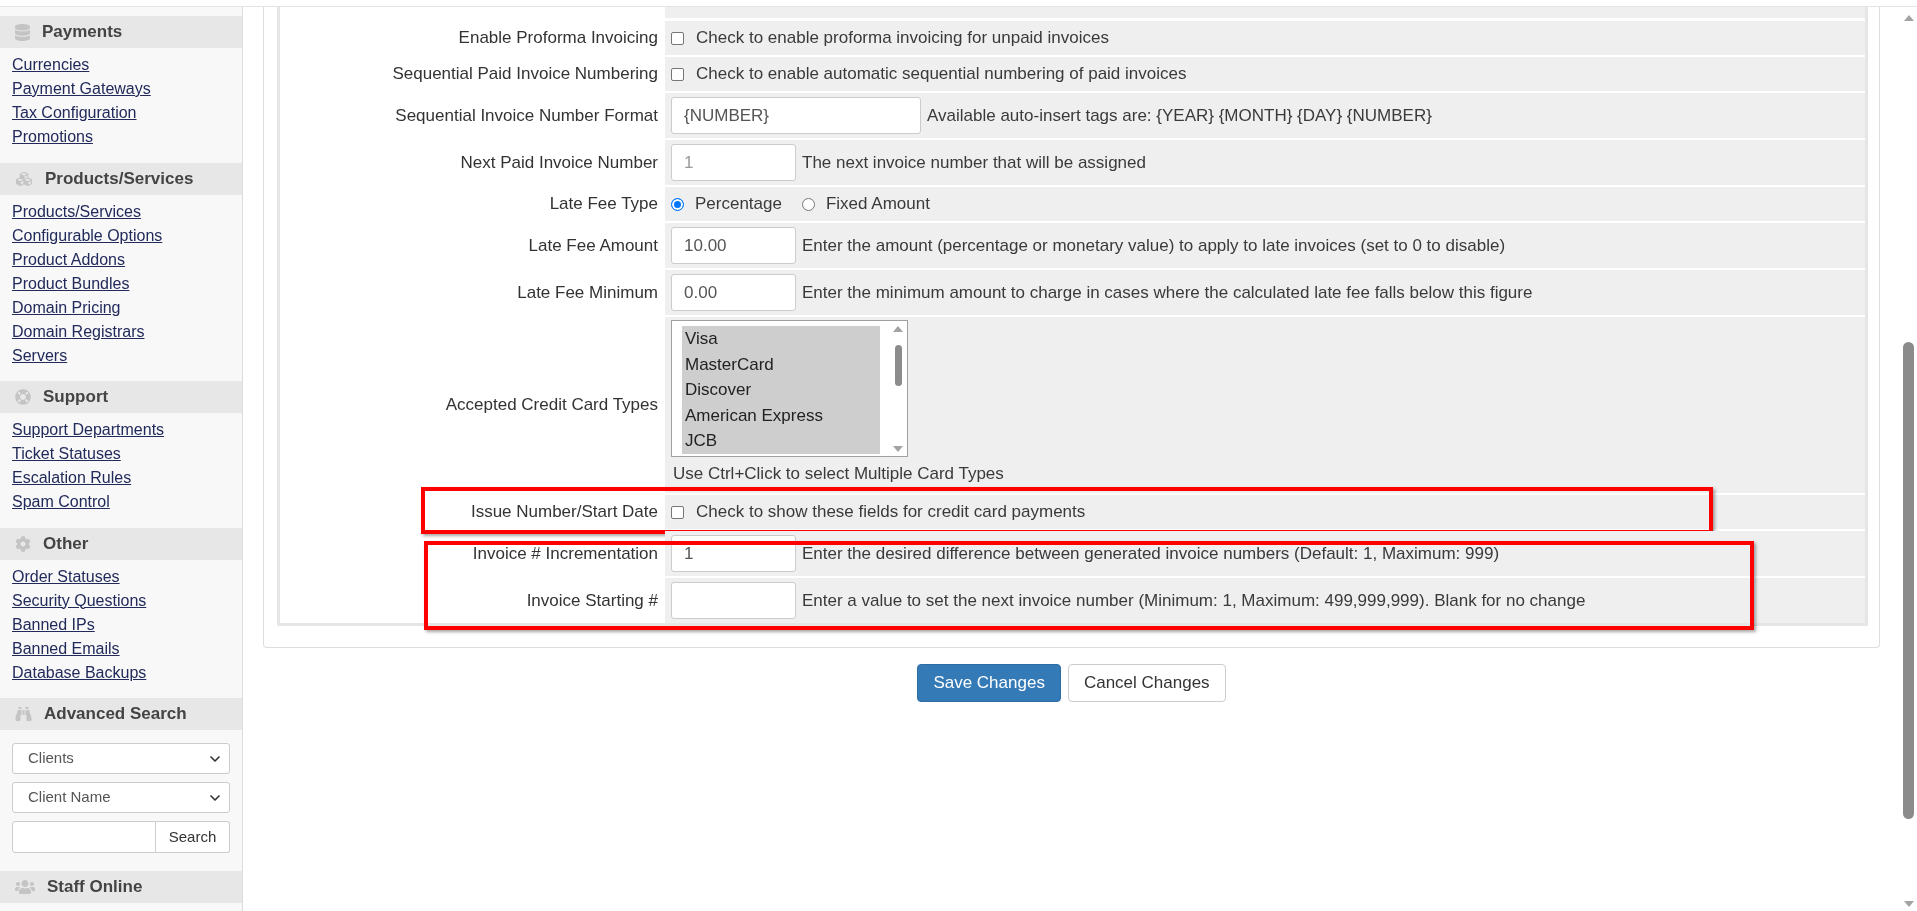 This screenshot has height=911, width=1917. What do you see at coordinates (66, 454) in the screenshot?
I see `sidebar-link: Ticket Statuses` at bounding box center [66, 454].